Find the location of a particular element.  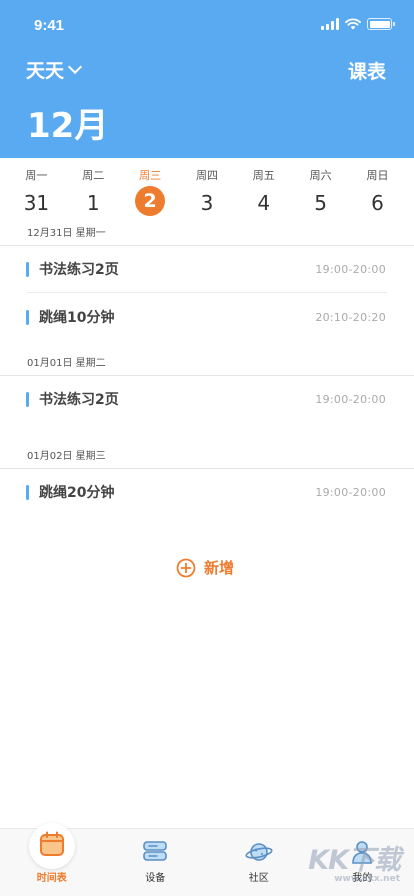

tab-label: 时间表 is located at coordinates (51, 878).